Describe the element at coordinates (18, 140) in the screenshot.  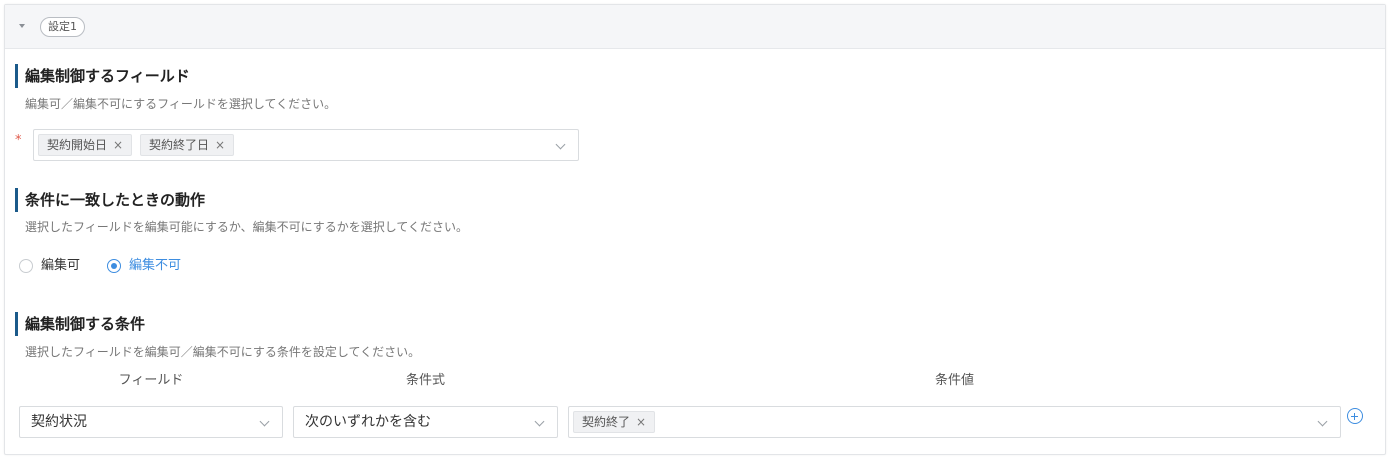
I see `required-mark: *` at that location.